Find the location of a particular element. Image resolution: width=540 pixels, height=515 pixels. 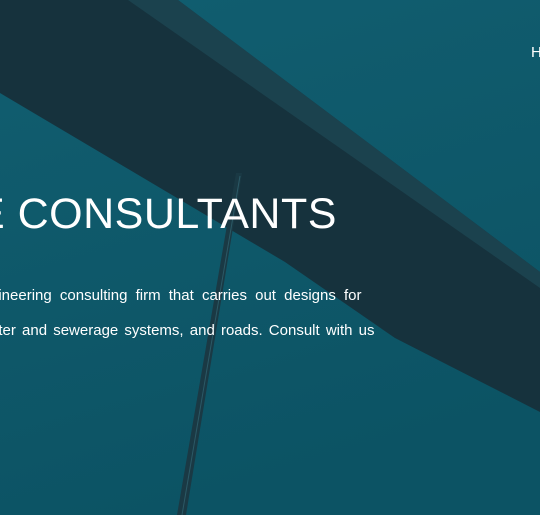

hero-title: E CONSULTANTS is located at coordinates (168, 214).